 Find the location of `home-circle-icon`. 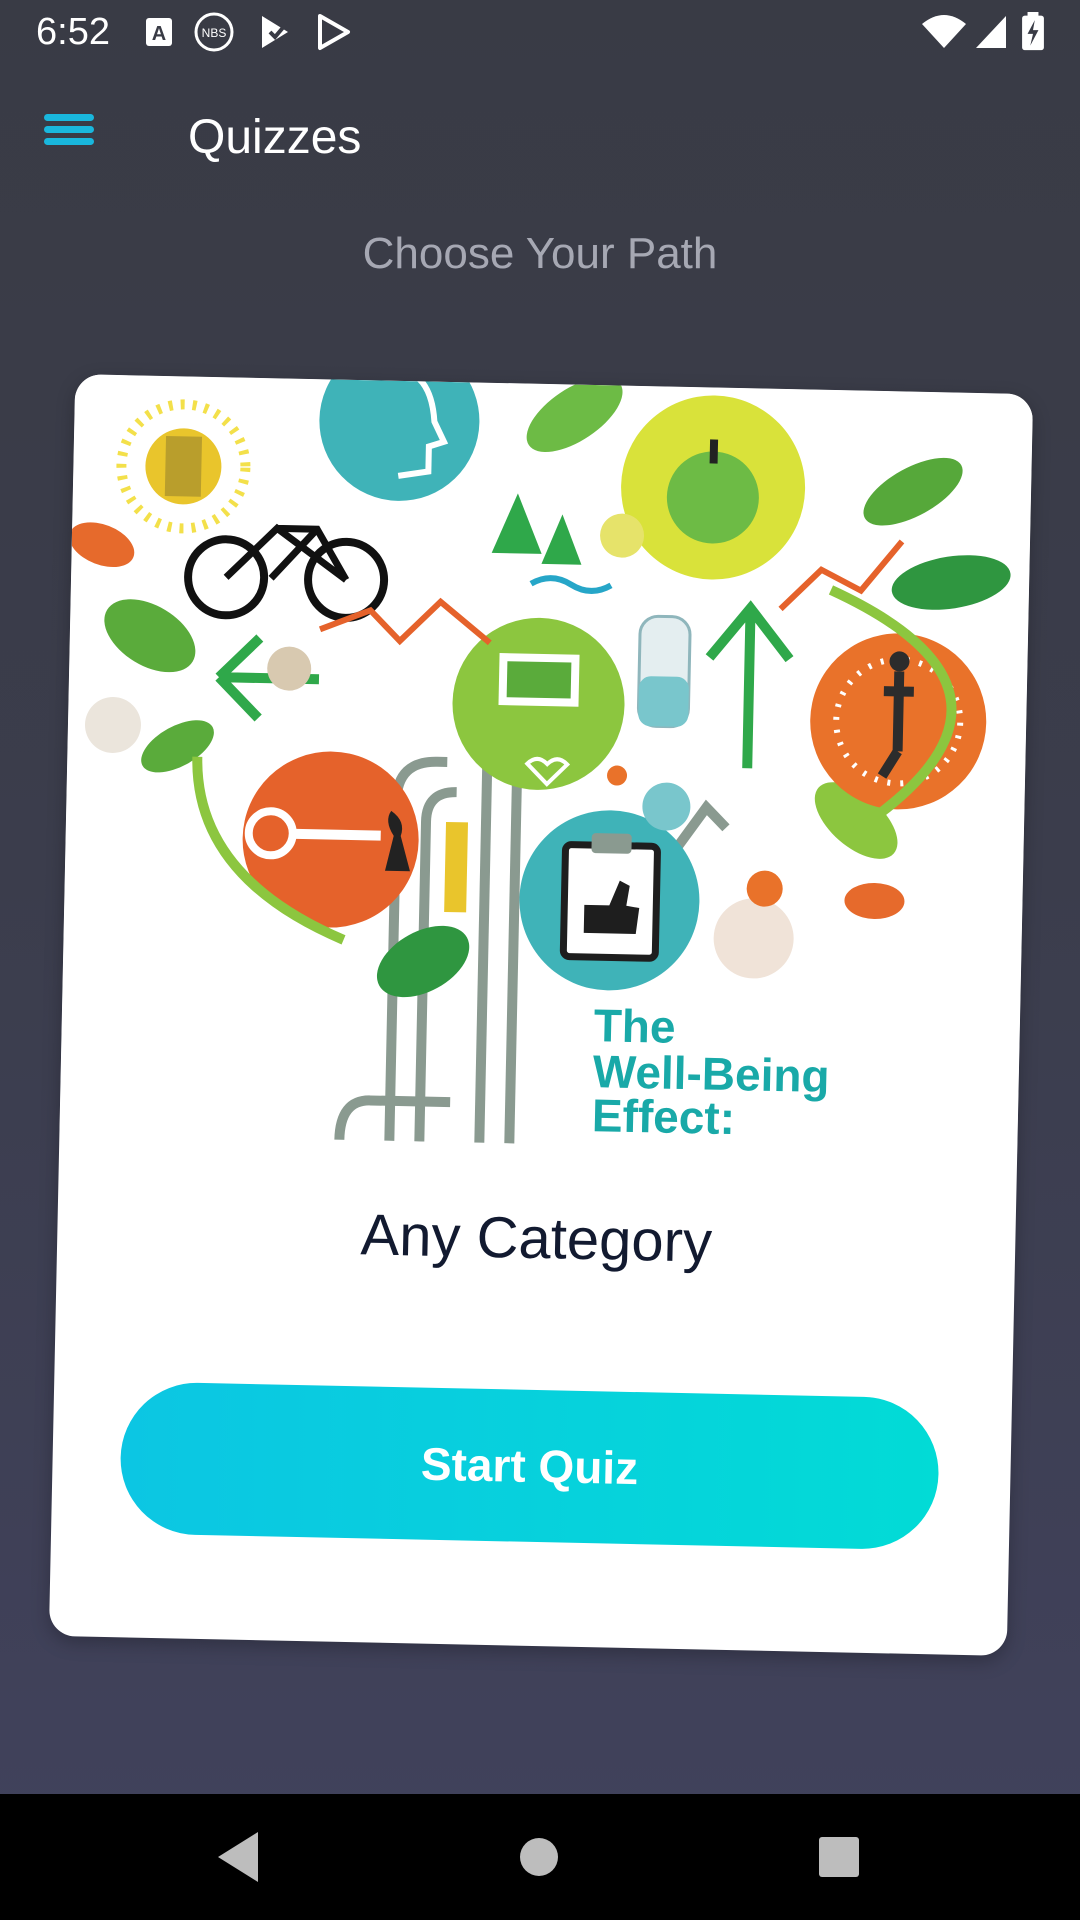

home-circle-icon is located at coordinates (539, 1857).